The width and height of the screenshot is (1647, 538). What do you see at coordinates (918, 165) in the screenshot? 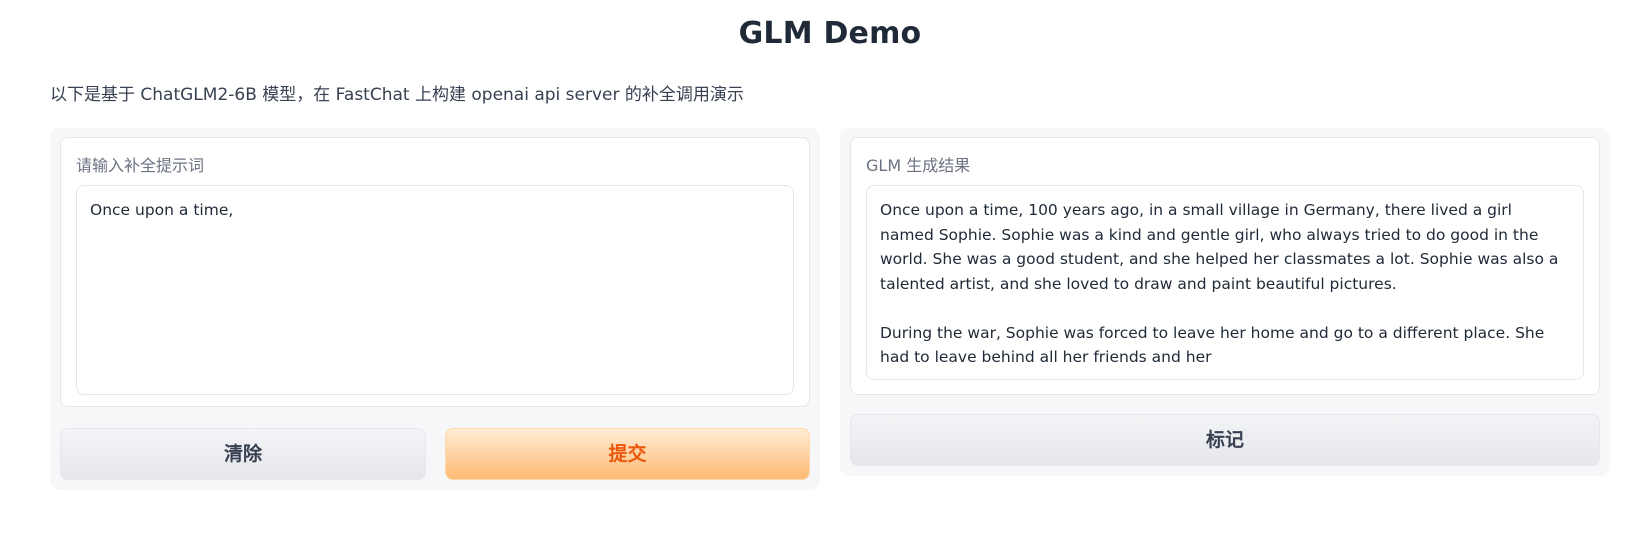
I see `result-label: GLM 生成结果` at bounding box center [918, 165].